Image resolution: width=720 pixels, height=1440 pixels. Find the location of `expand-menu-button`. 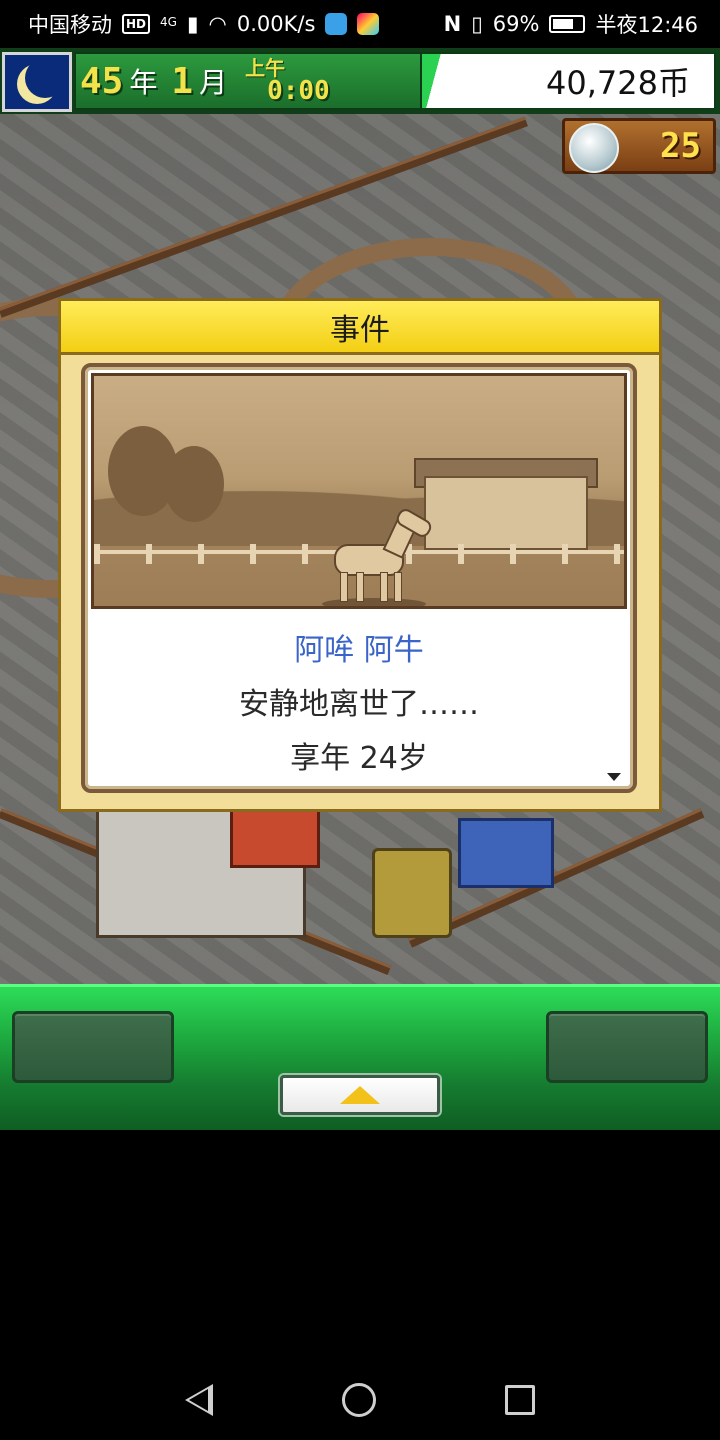

expand-menu-button is located at coordinates (360, 1095).